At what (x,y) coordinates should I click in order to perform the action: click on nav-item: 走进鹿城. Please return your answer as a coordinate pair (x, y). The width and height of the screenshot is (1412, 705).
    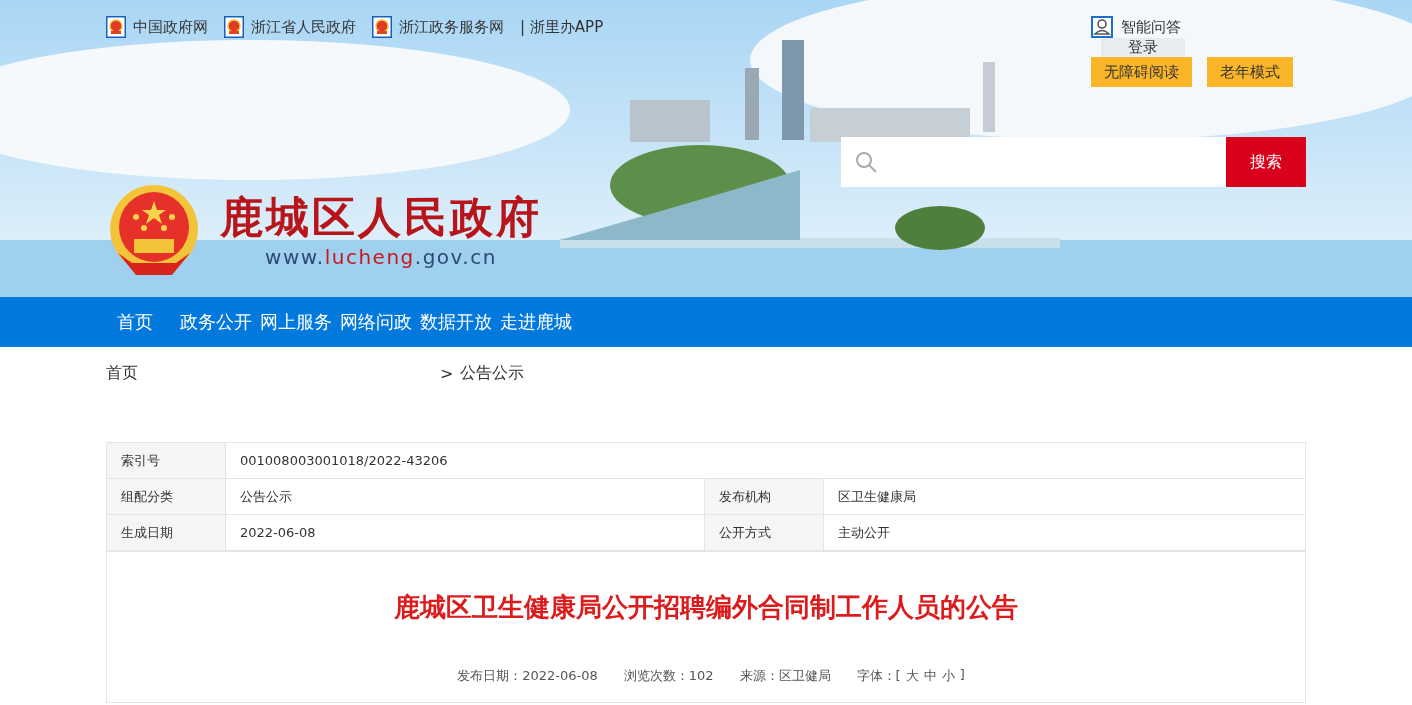
    Looking at the image, I should click on (536, 322).